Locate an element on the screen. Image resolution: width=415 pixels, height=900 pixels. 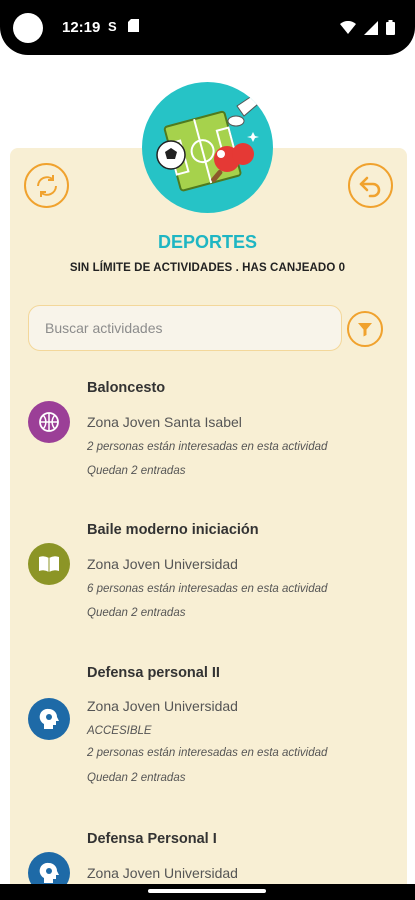
filter-button is located at coordinates (365, 329).